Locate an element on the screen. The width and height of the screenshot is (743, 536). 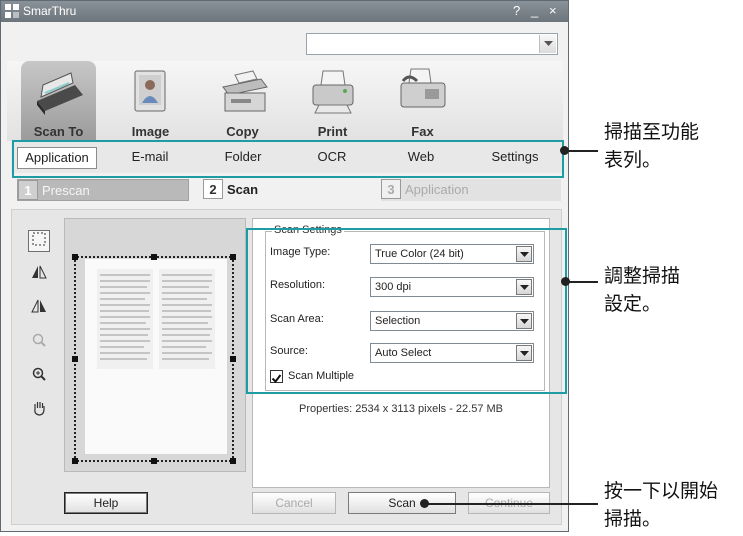
function-image: Image is located at coordinates (150, 101).